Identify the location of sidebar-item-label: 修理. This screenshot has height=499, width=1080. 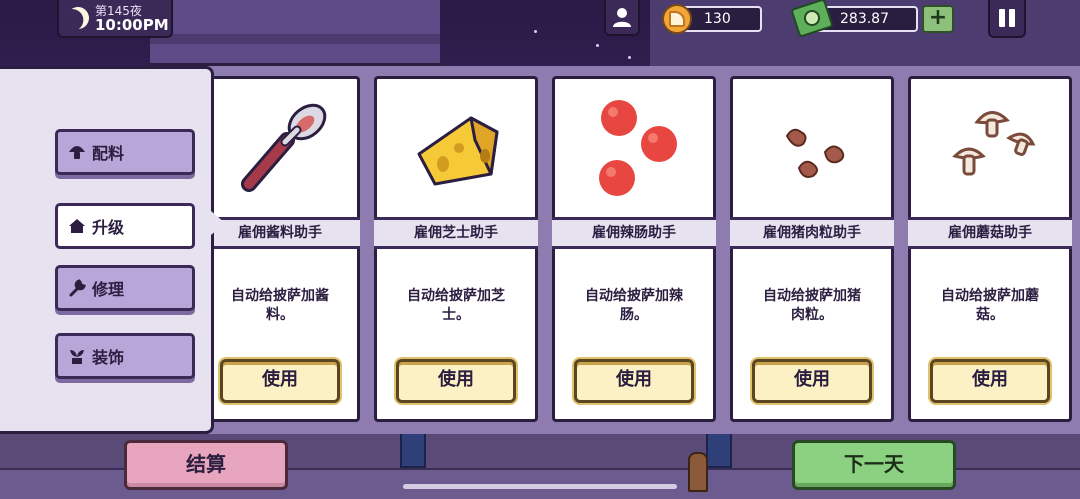
(108, 289).